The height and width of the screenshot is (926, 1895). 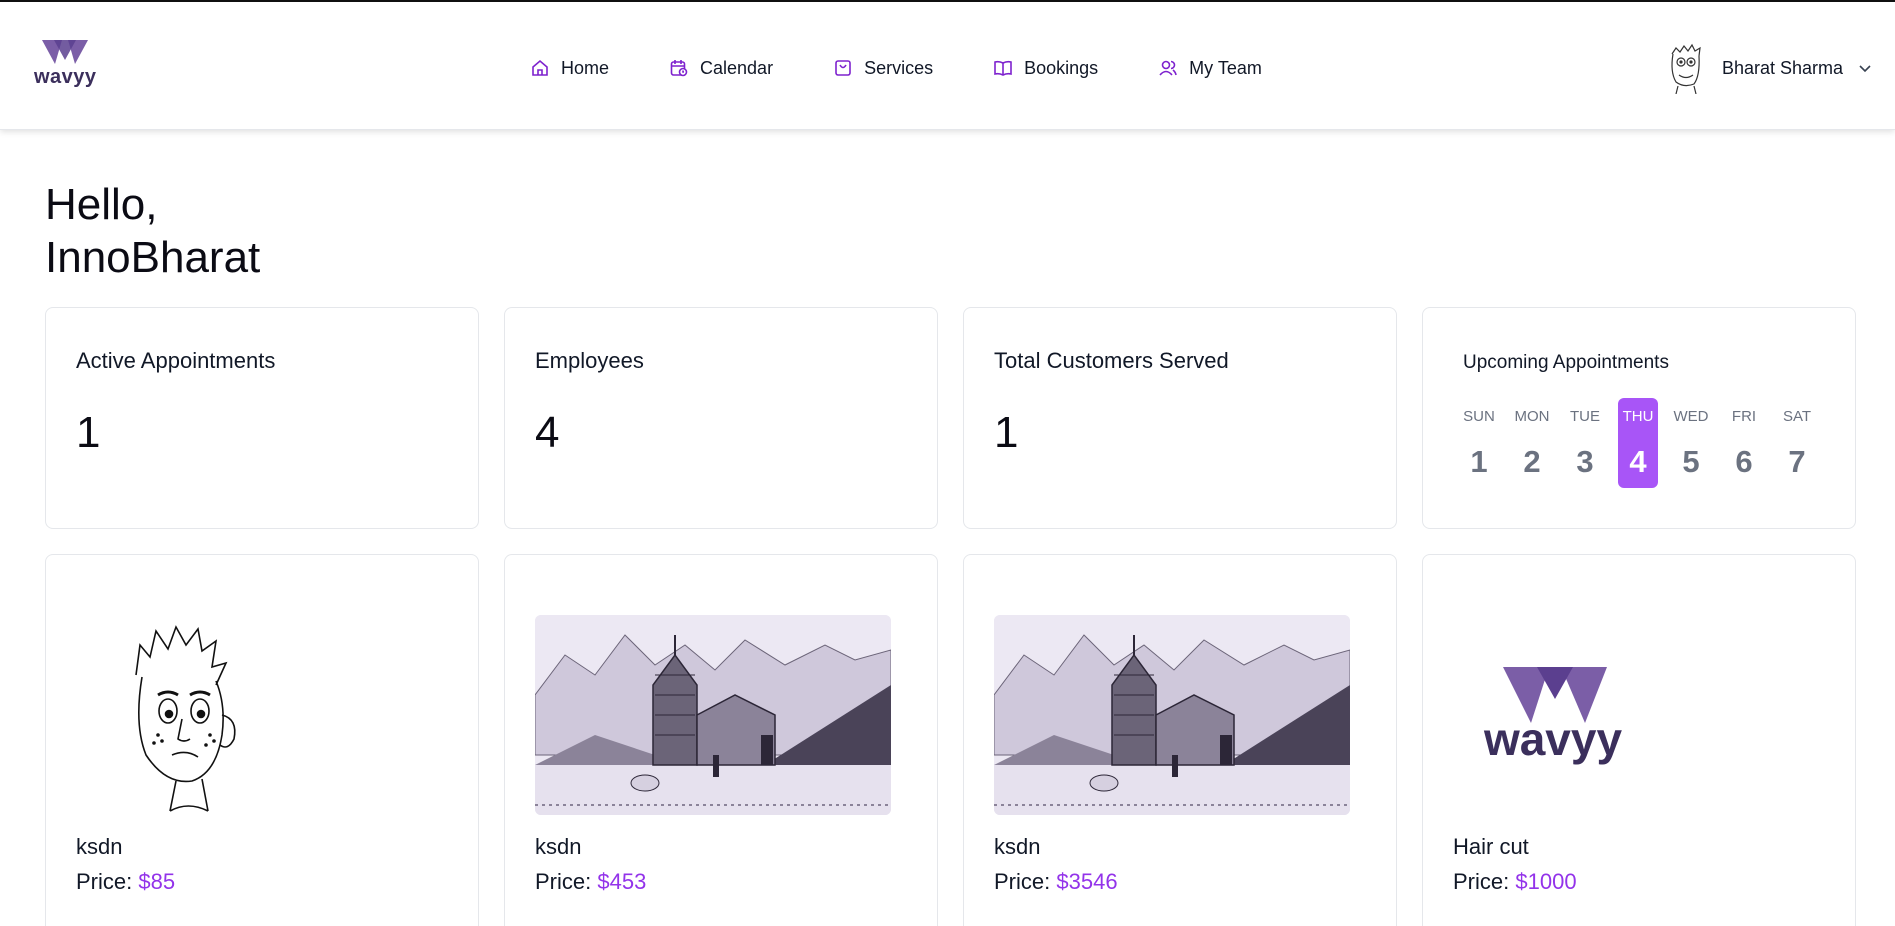 I want to click on service-card: ksdn Price: $85, so click(x=262, y=740).